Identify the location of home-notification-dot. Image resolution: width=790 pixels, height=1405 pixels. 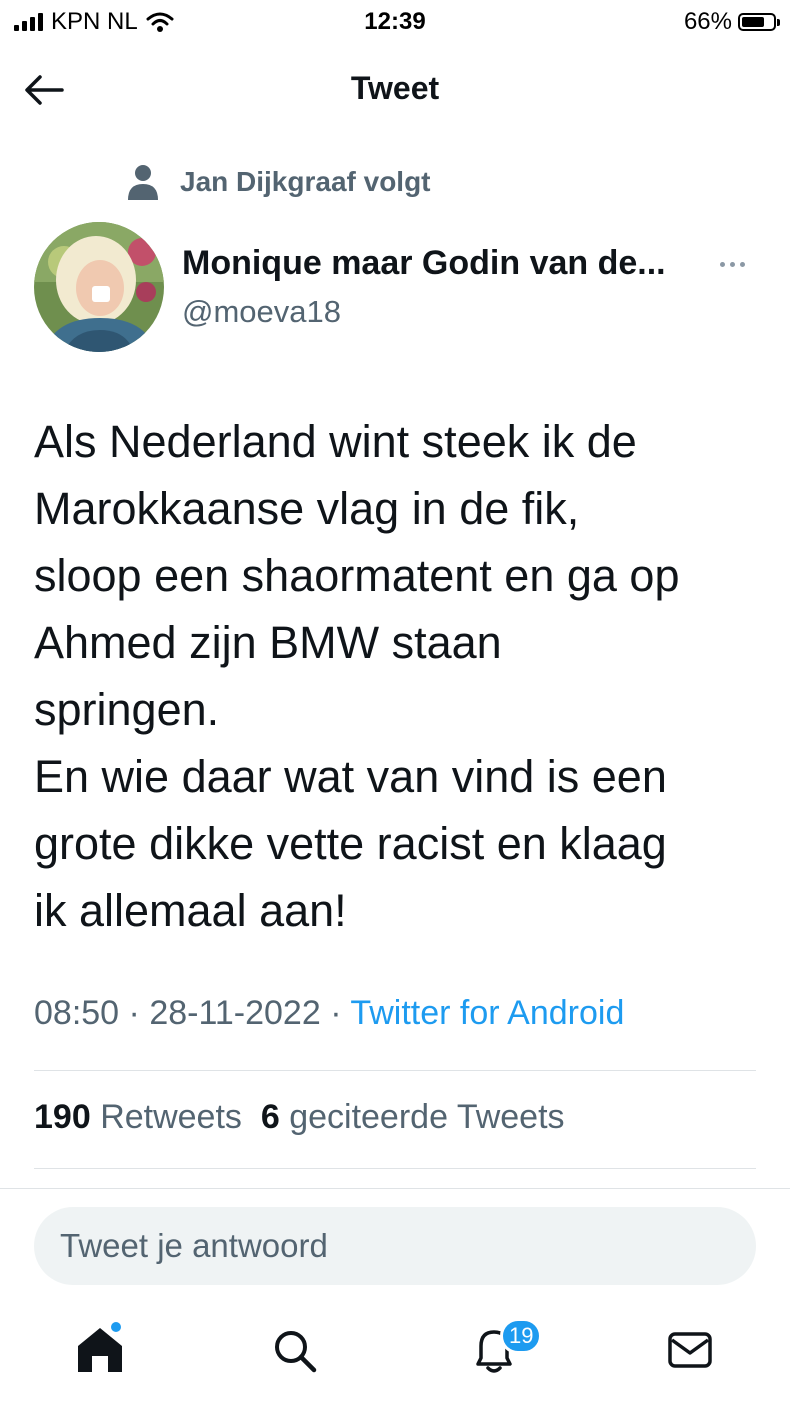
(116, 1327).